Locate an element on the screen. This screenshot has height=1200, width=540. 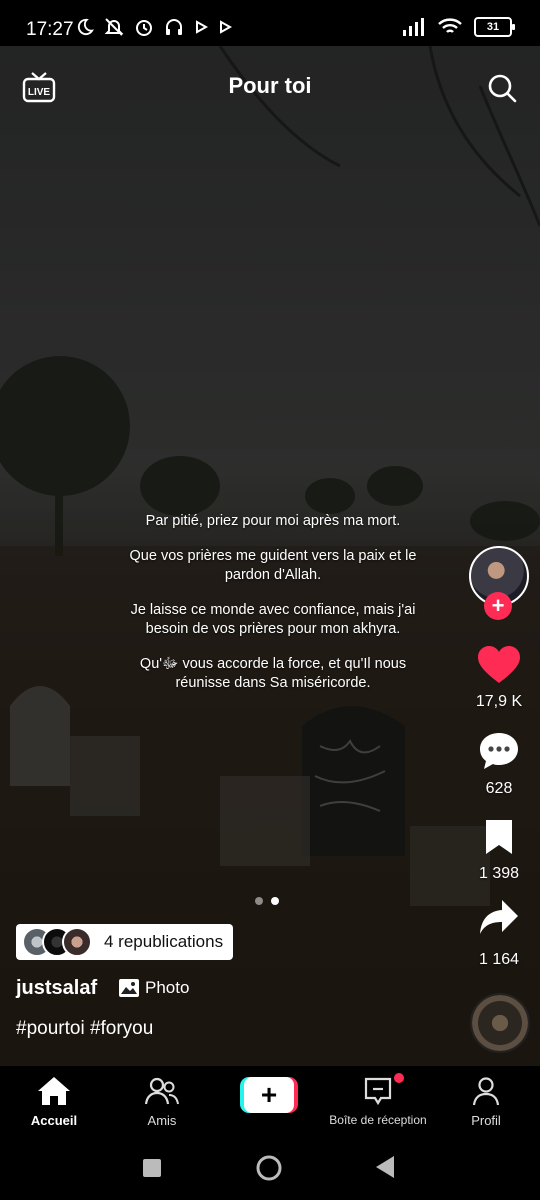
like-button: 17,9 K is located at coordinates (499, 678).